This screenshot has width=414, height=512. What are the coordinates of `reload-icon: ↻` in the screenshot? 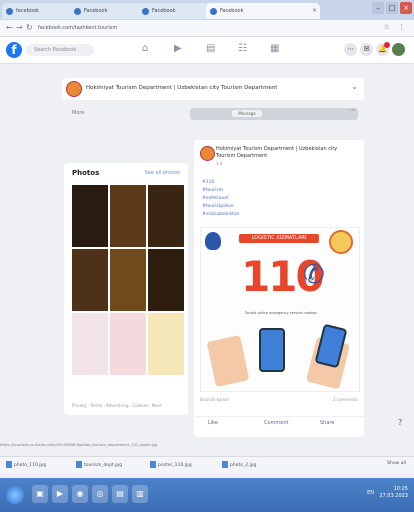 It's located at (29, 27).